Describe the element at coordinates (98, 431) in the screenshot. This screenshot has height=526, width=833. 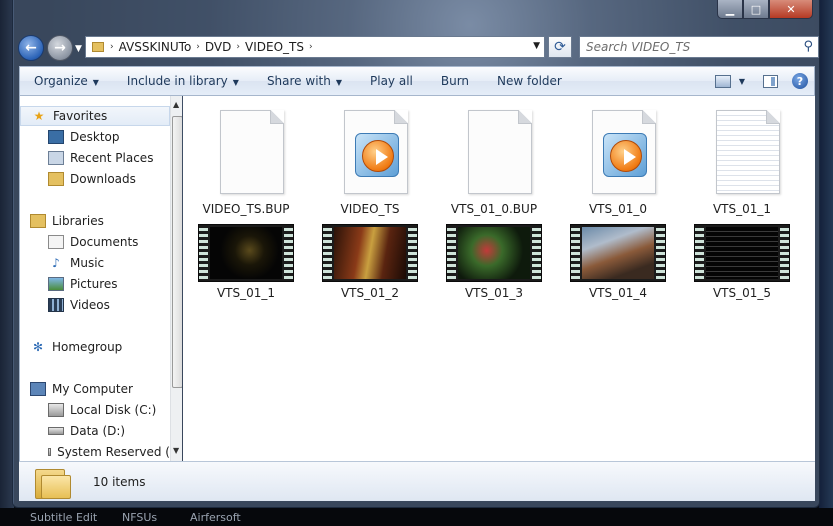
I see `nav-label: Data (D:)` at that location.